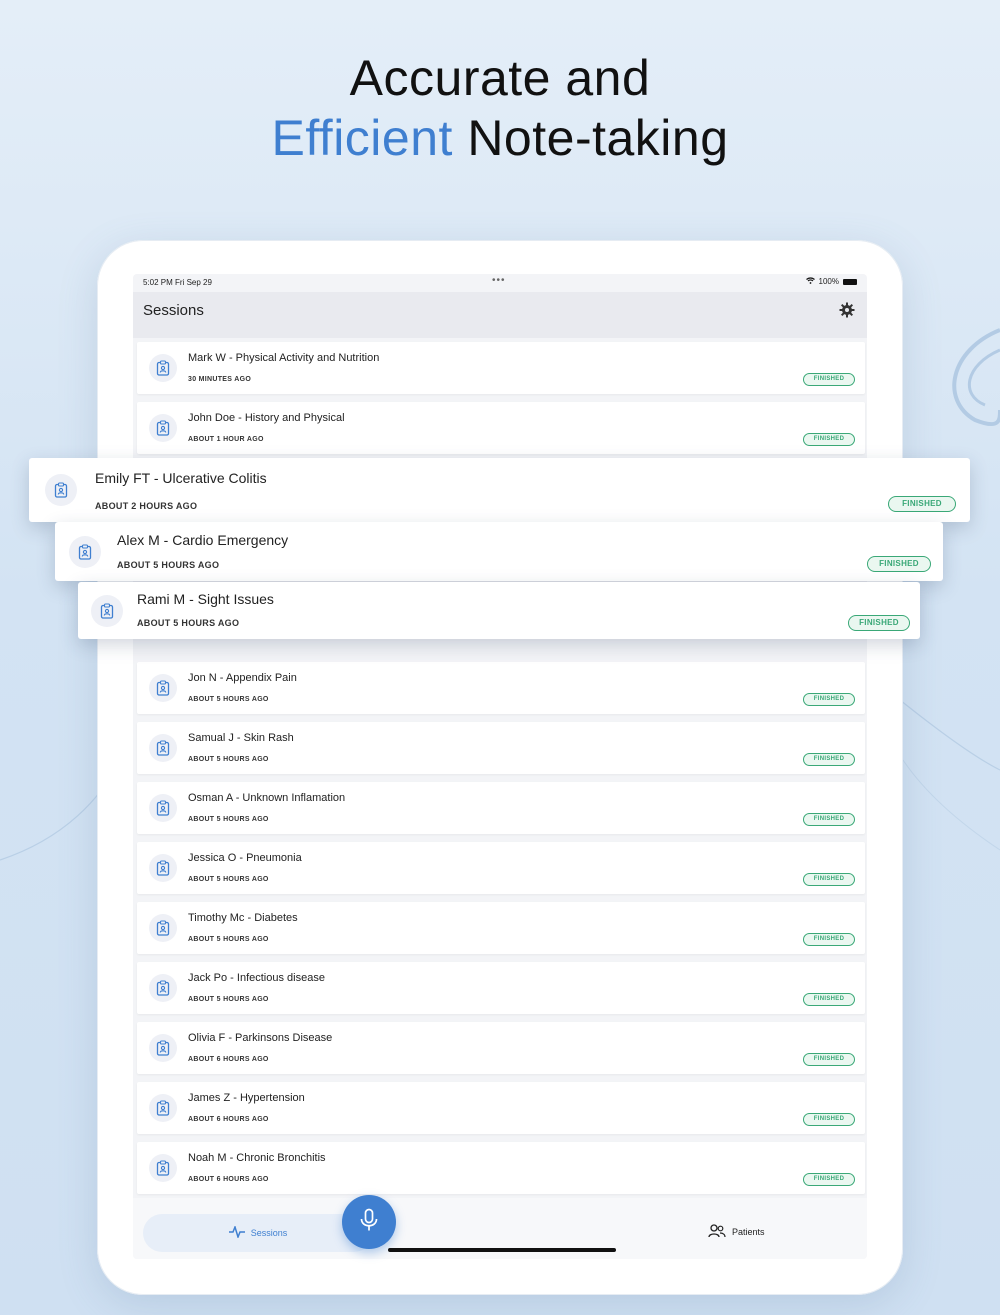 This screenshot has width=1000, height=1315. What do you see at coordinates (226, 439) in the screenshot?
I see `session-time: ABOUT 1 HOUR AGO` at bounding box center [226, 439].